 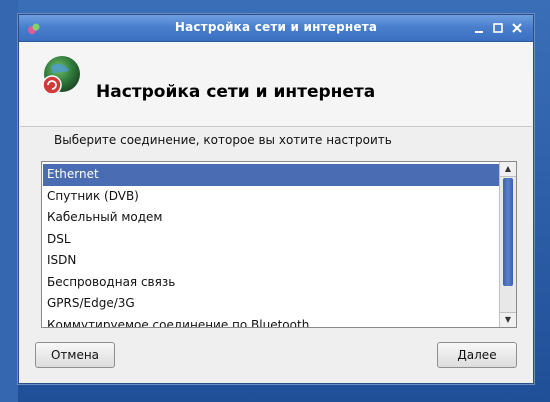 I want to click on desktop-edge, so click(x=9, y=201).